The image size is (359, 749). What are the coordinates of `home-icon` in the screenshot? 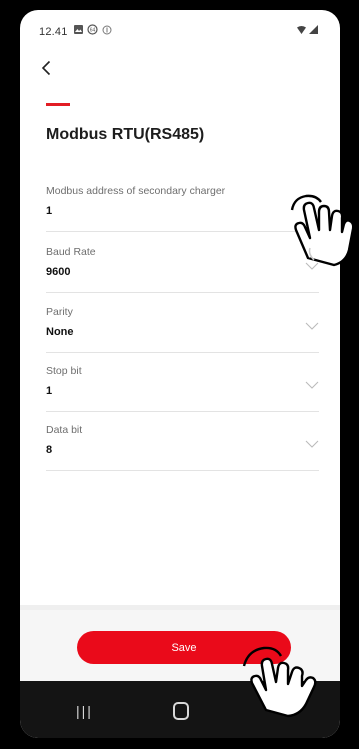 It's located at (181, 711).